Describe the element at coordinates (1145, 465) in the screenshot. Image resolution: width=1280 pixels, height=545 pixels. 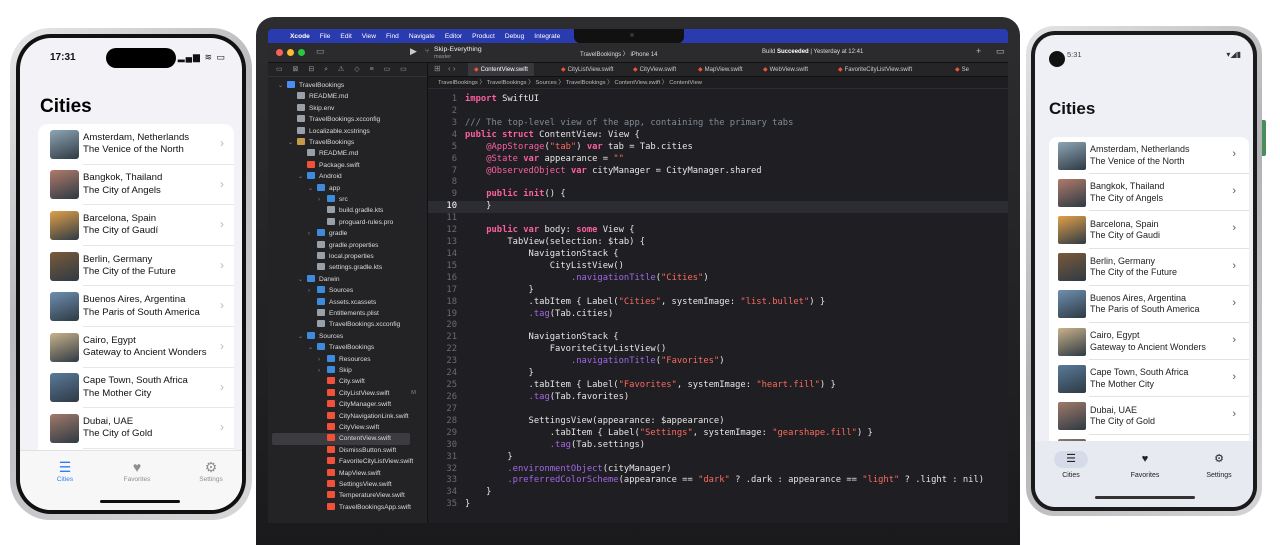
I see `android-tab-favorites: ♥ Favorites` at that location.